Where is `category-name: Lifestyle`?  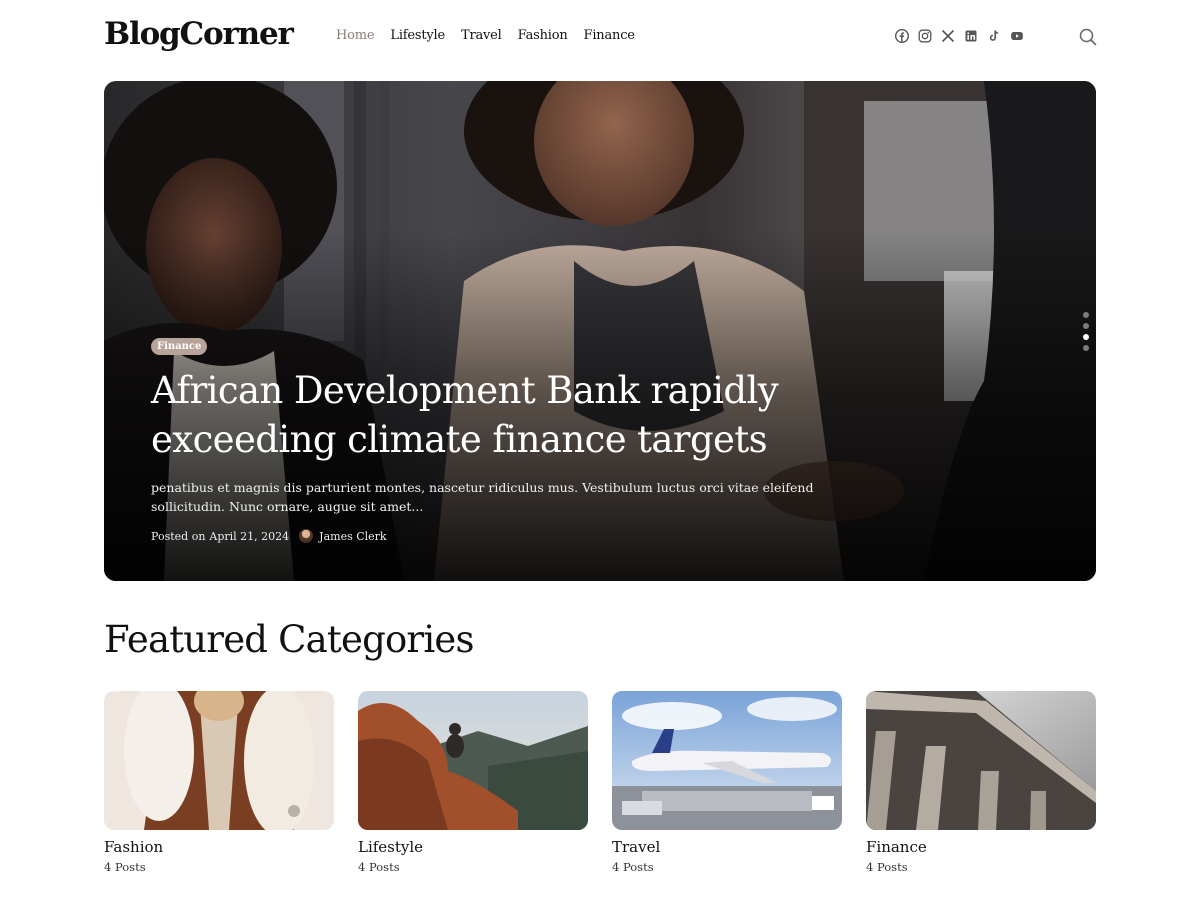 category-name: Lifestyle is located at coordinates (473, 847).